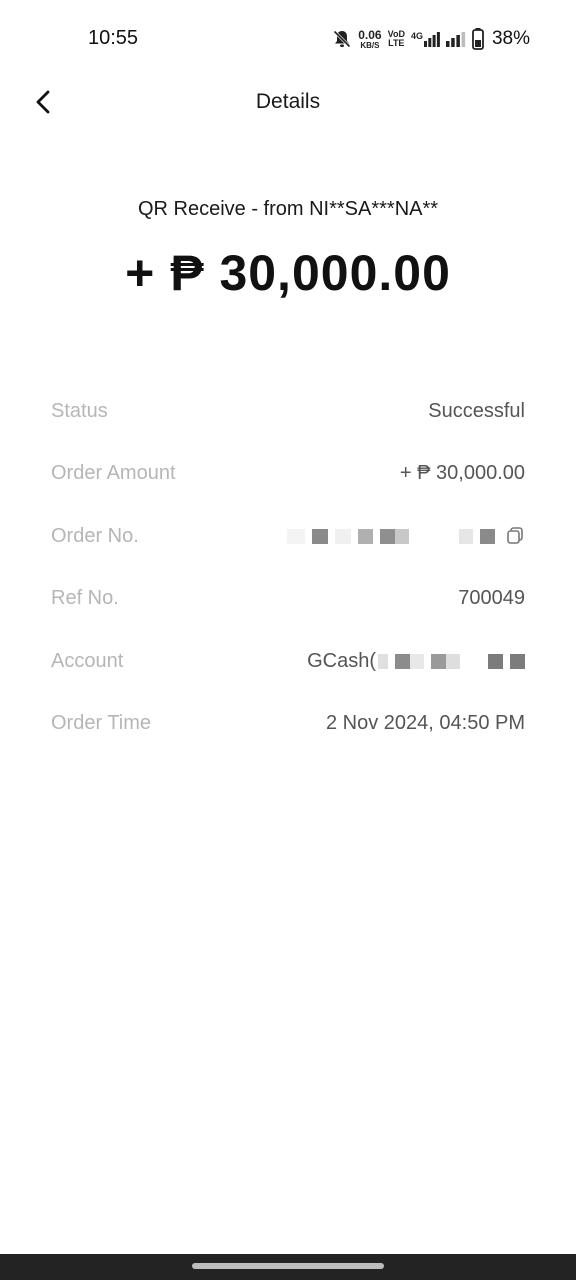  What do you see at coordinates (491, 598) in the screenshot?
I see `ref-no-value: 700049` at bounding box center [491, 598].